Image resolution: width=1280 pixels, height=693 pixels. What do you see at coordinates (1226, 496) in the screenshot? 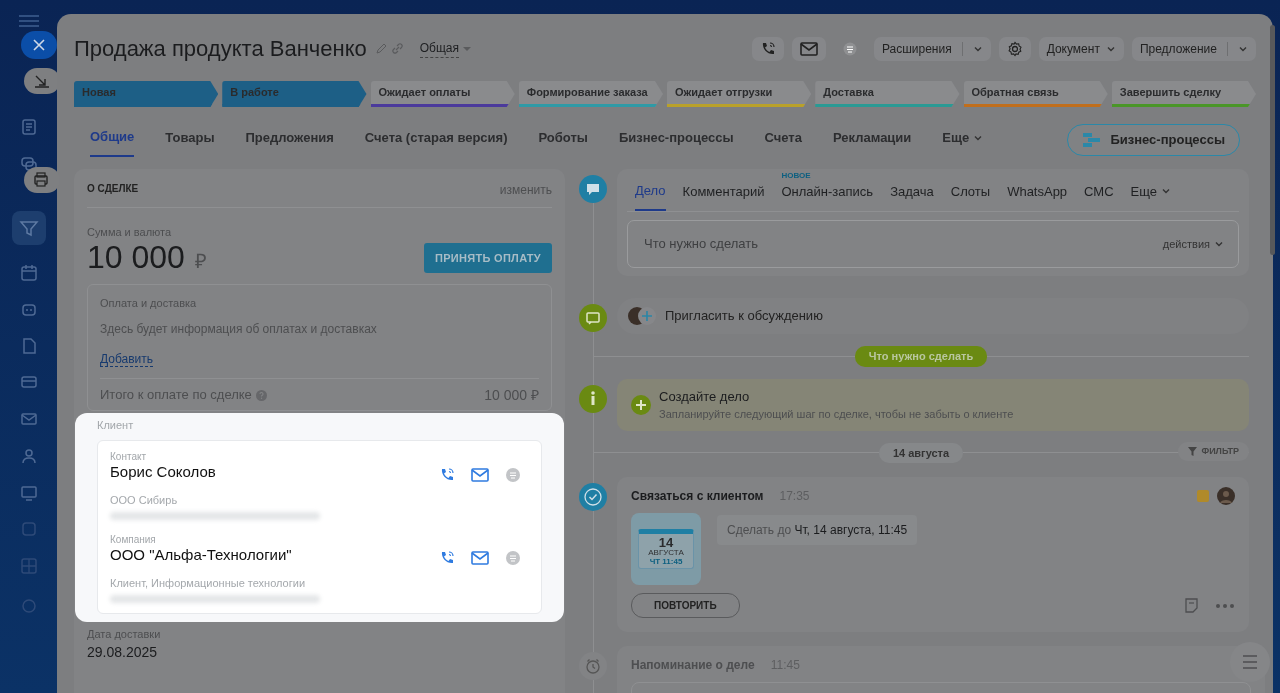
I see `avatar-icon` at bounding box center [1226, 496].